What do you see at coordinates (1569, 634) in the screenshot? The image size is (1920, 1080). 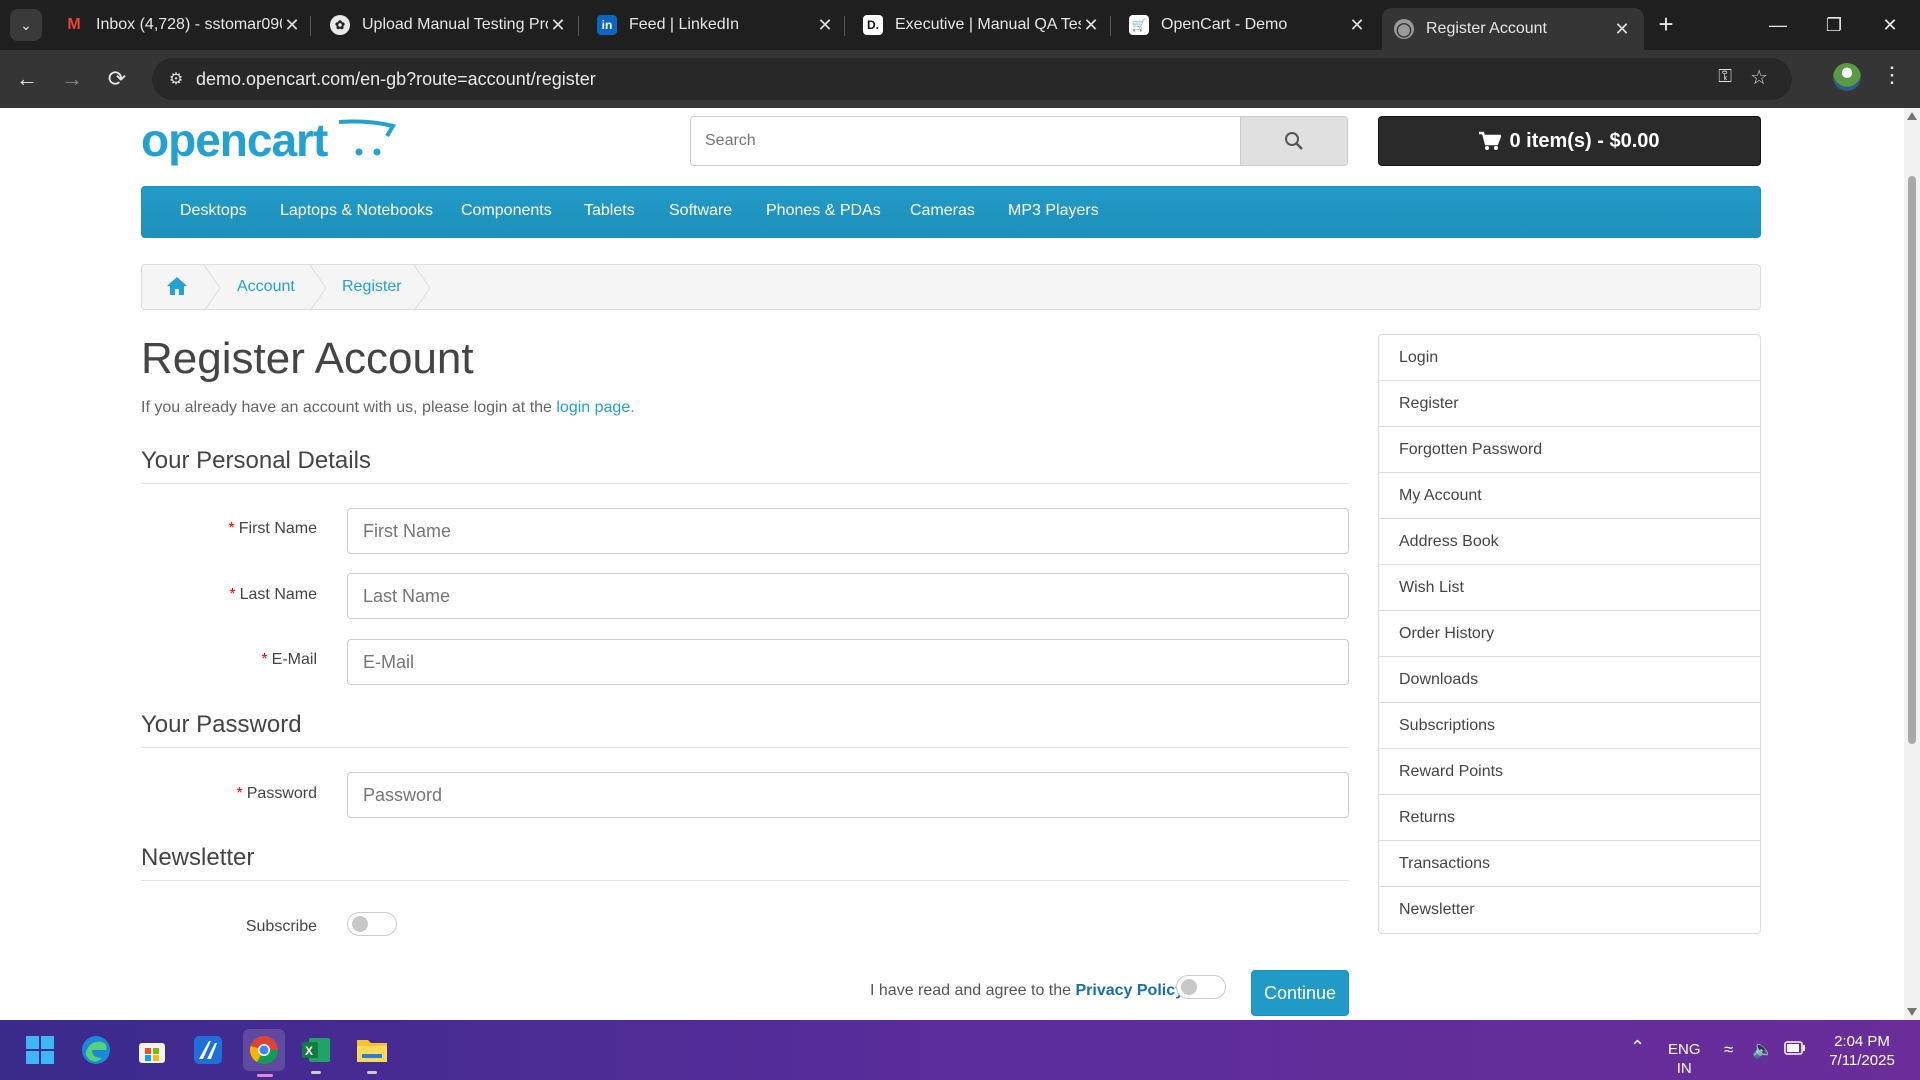 I see `sidebar-item-order-history: Order History` at bounding box center [1569, 634].